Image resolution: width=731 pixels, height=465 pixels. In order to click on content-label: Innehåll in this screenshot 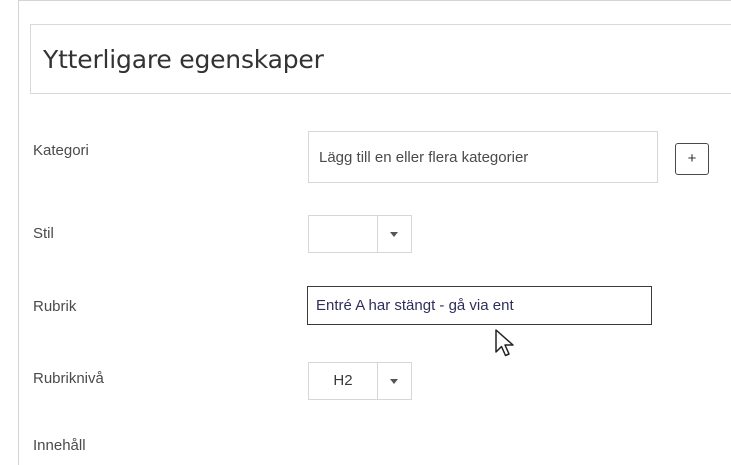, I will do `click(59, 445)`.